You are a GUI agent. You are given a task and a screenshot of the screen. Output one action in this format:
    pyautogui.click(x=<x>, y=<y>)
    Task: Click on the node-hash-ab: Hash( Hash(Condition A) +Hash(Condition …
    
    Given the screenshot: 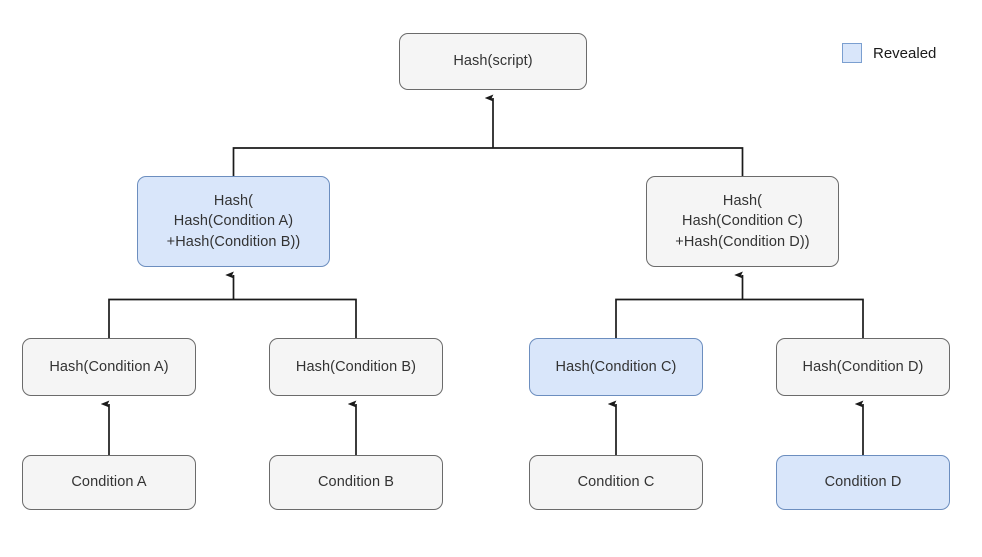 What is the action you would take?
    pyautogui.click(x=233, y=221)
    